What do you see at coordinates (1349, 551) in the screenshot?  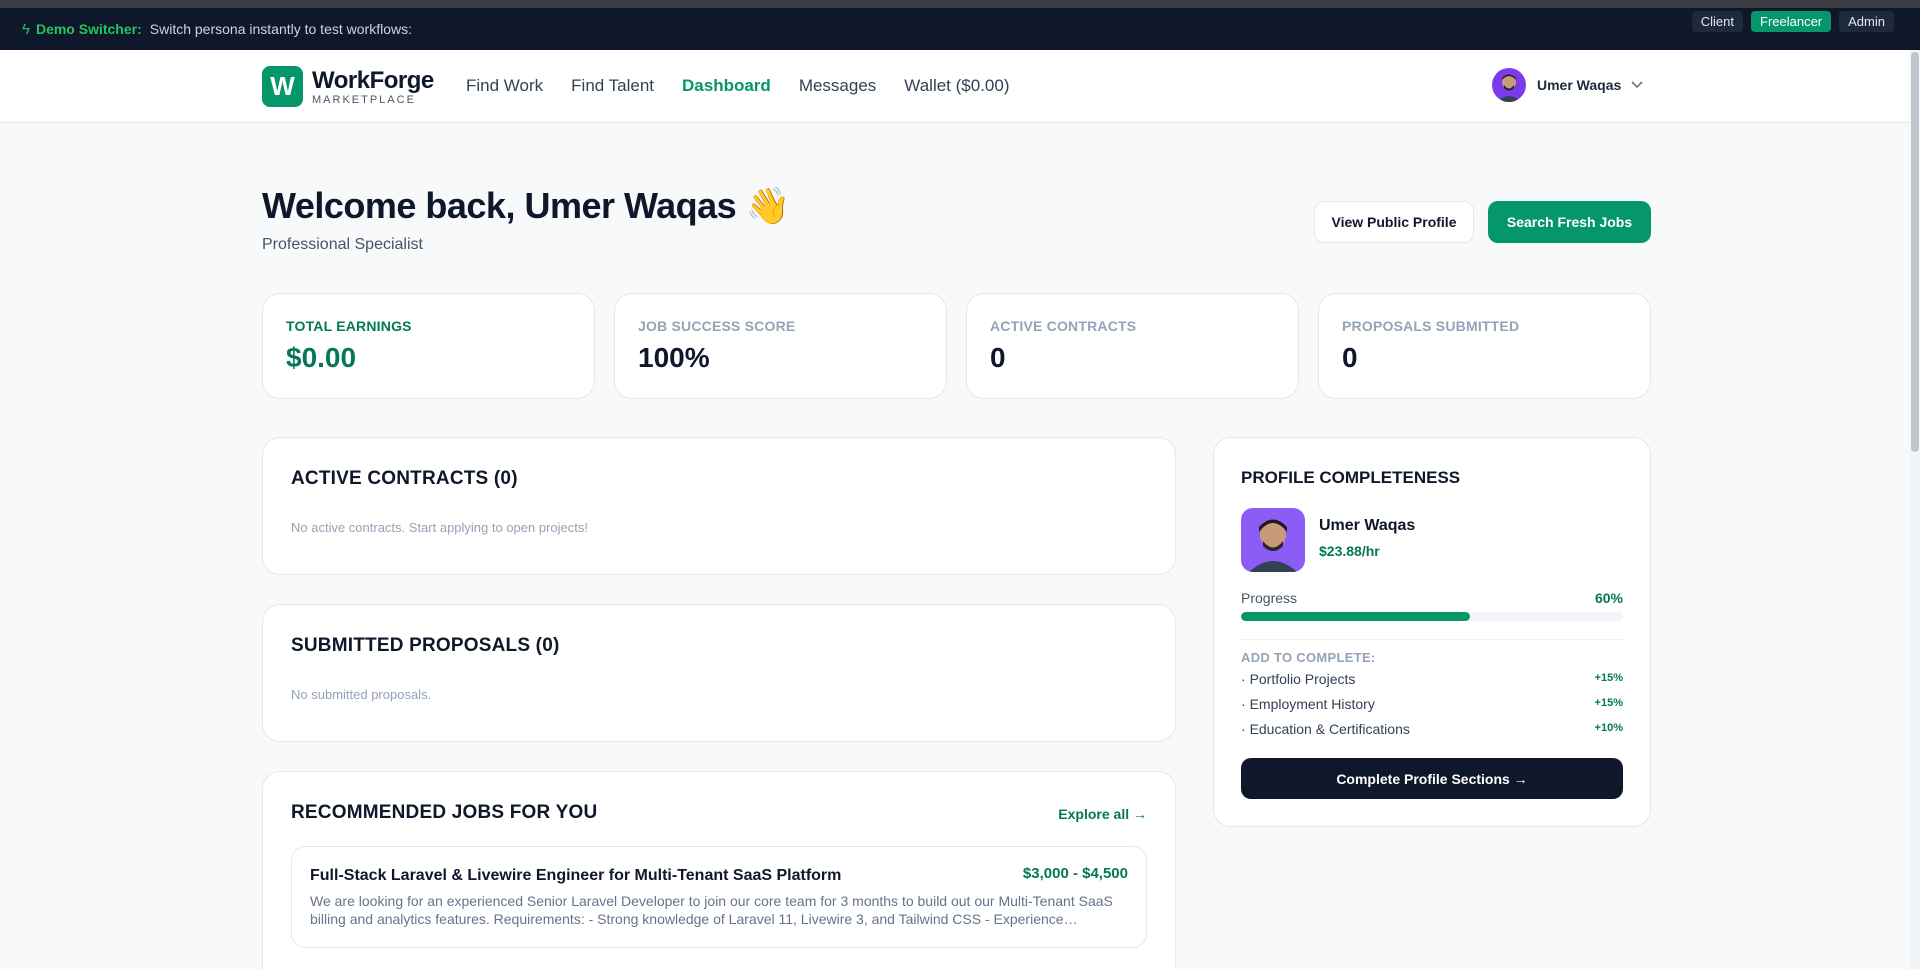 I see `profile-hourly-rate: $23.88/hr` at bounding box center [1349, 551].